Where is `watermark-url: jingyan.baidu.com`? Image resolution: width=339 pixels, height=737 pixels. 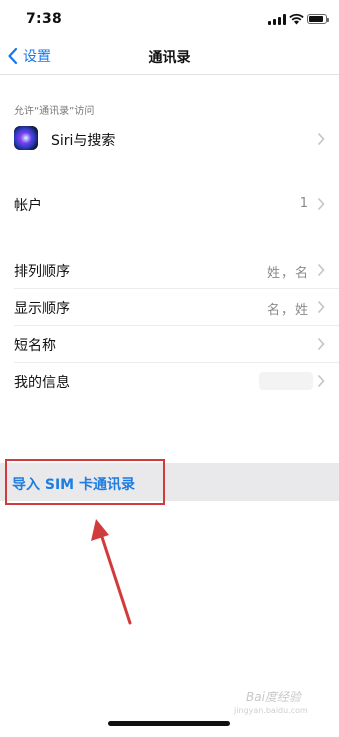
watermark-url: jingyan.baidu.com is located at coordinates (271, 710).